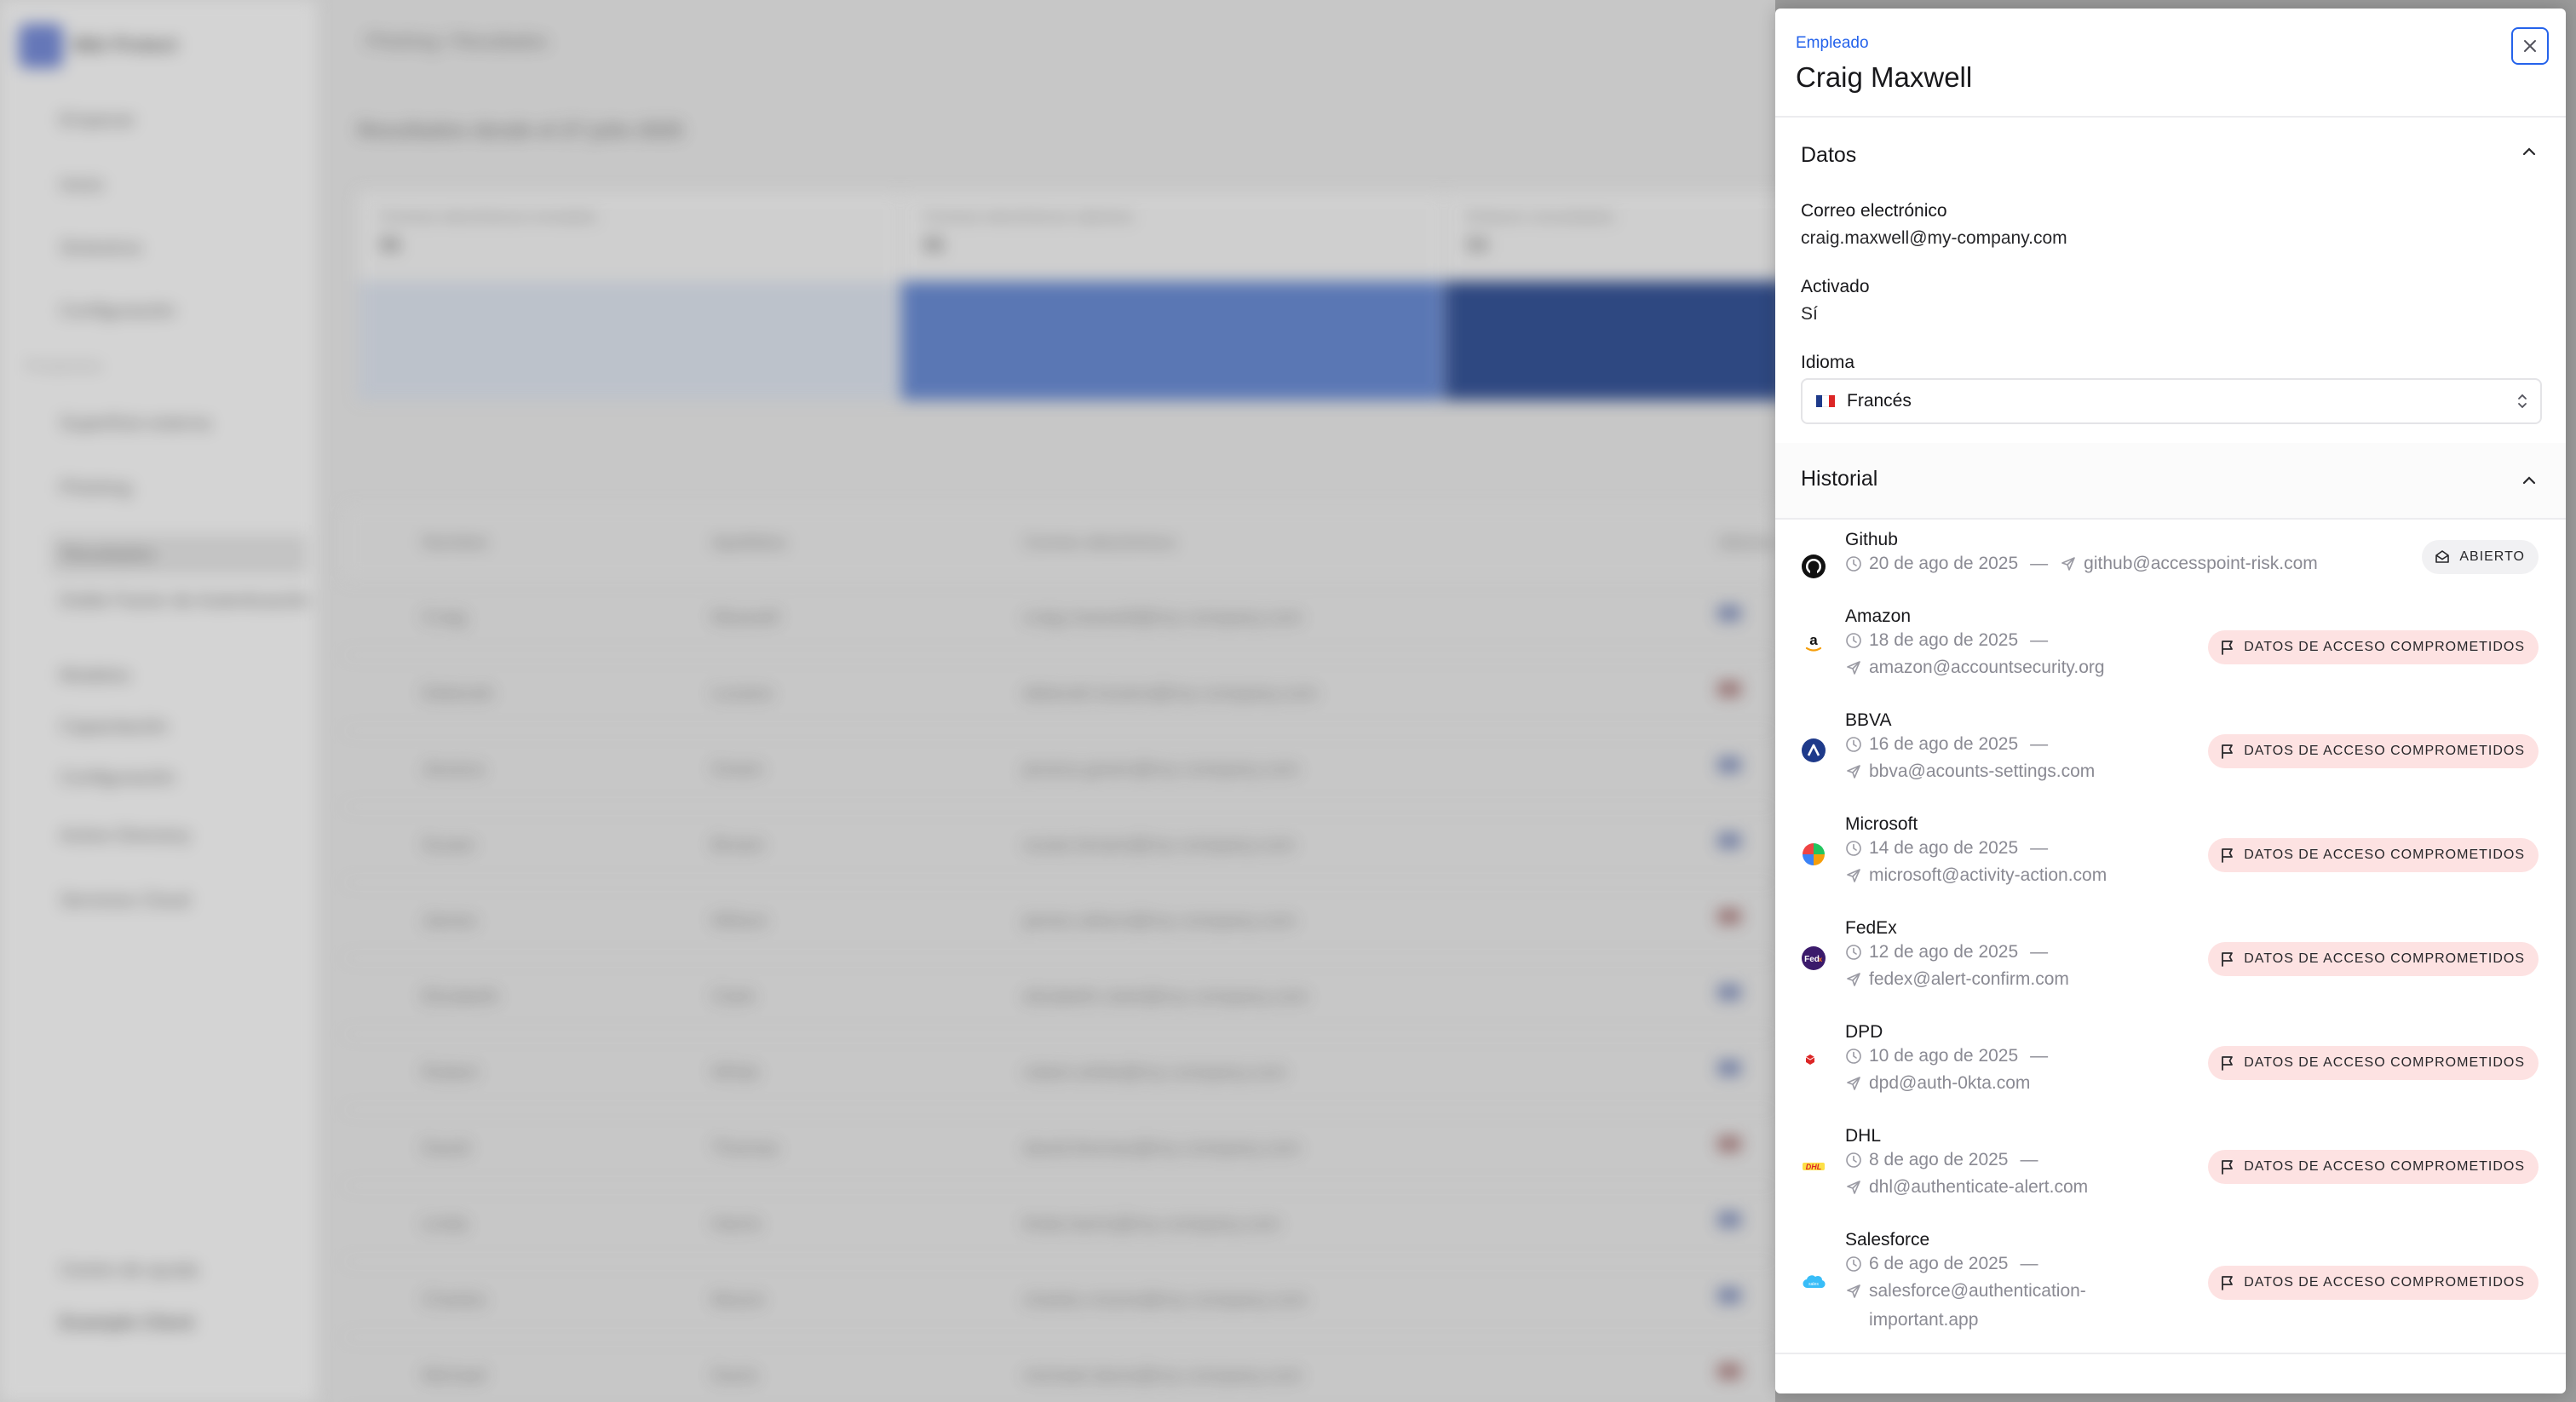  I want to click on history-meta: 14 de ago de 2025 —, so click(1949, 848).